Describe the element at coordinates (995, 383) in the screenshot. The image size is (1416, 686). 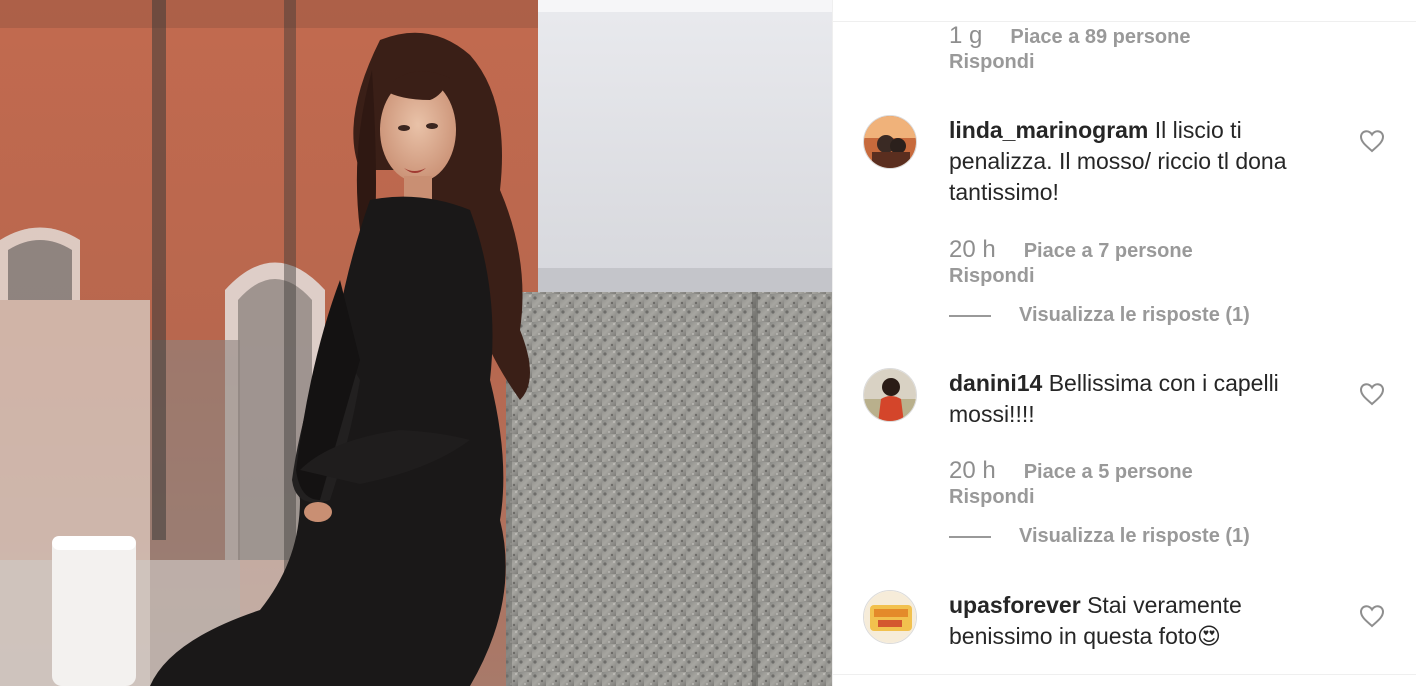
I see `comment-username: danini14` at that location.